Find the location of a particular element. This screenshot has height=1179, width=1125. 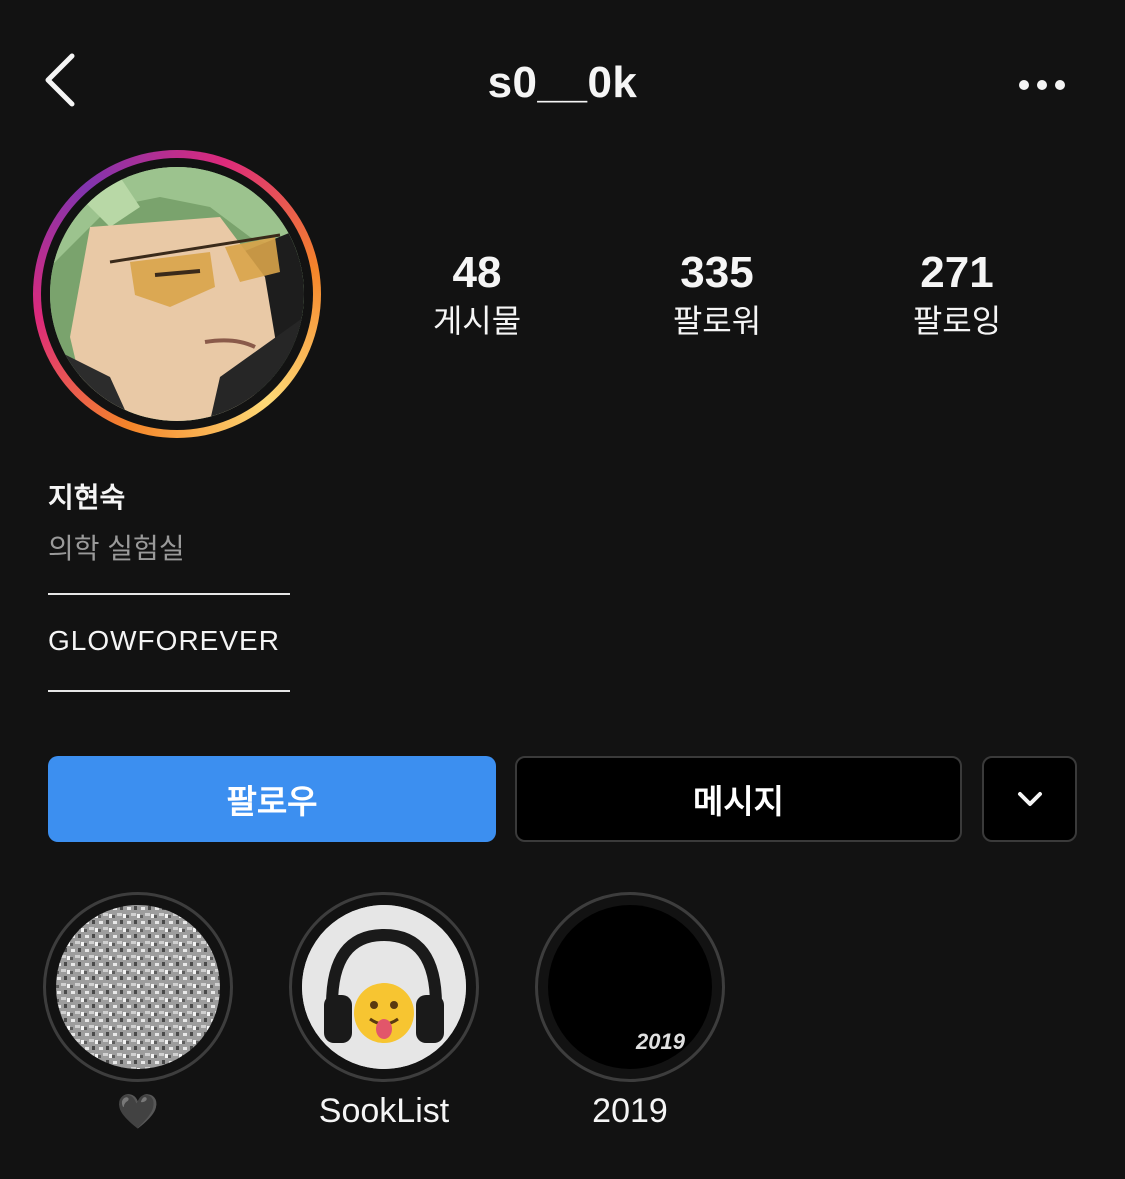

following-count: 271 팔로잉 is located at coordinates (957, 294).